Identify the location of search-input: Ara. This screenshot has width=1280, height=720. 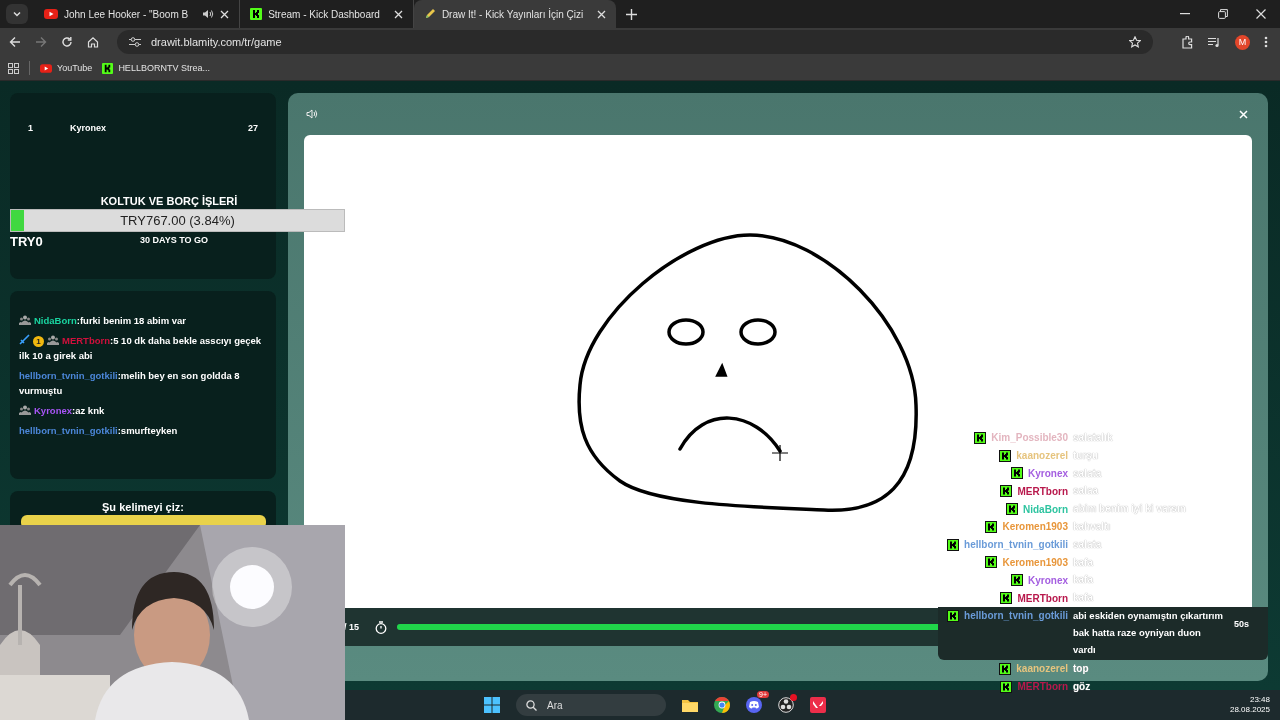
(597, 705).